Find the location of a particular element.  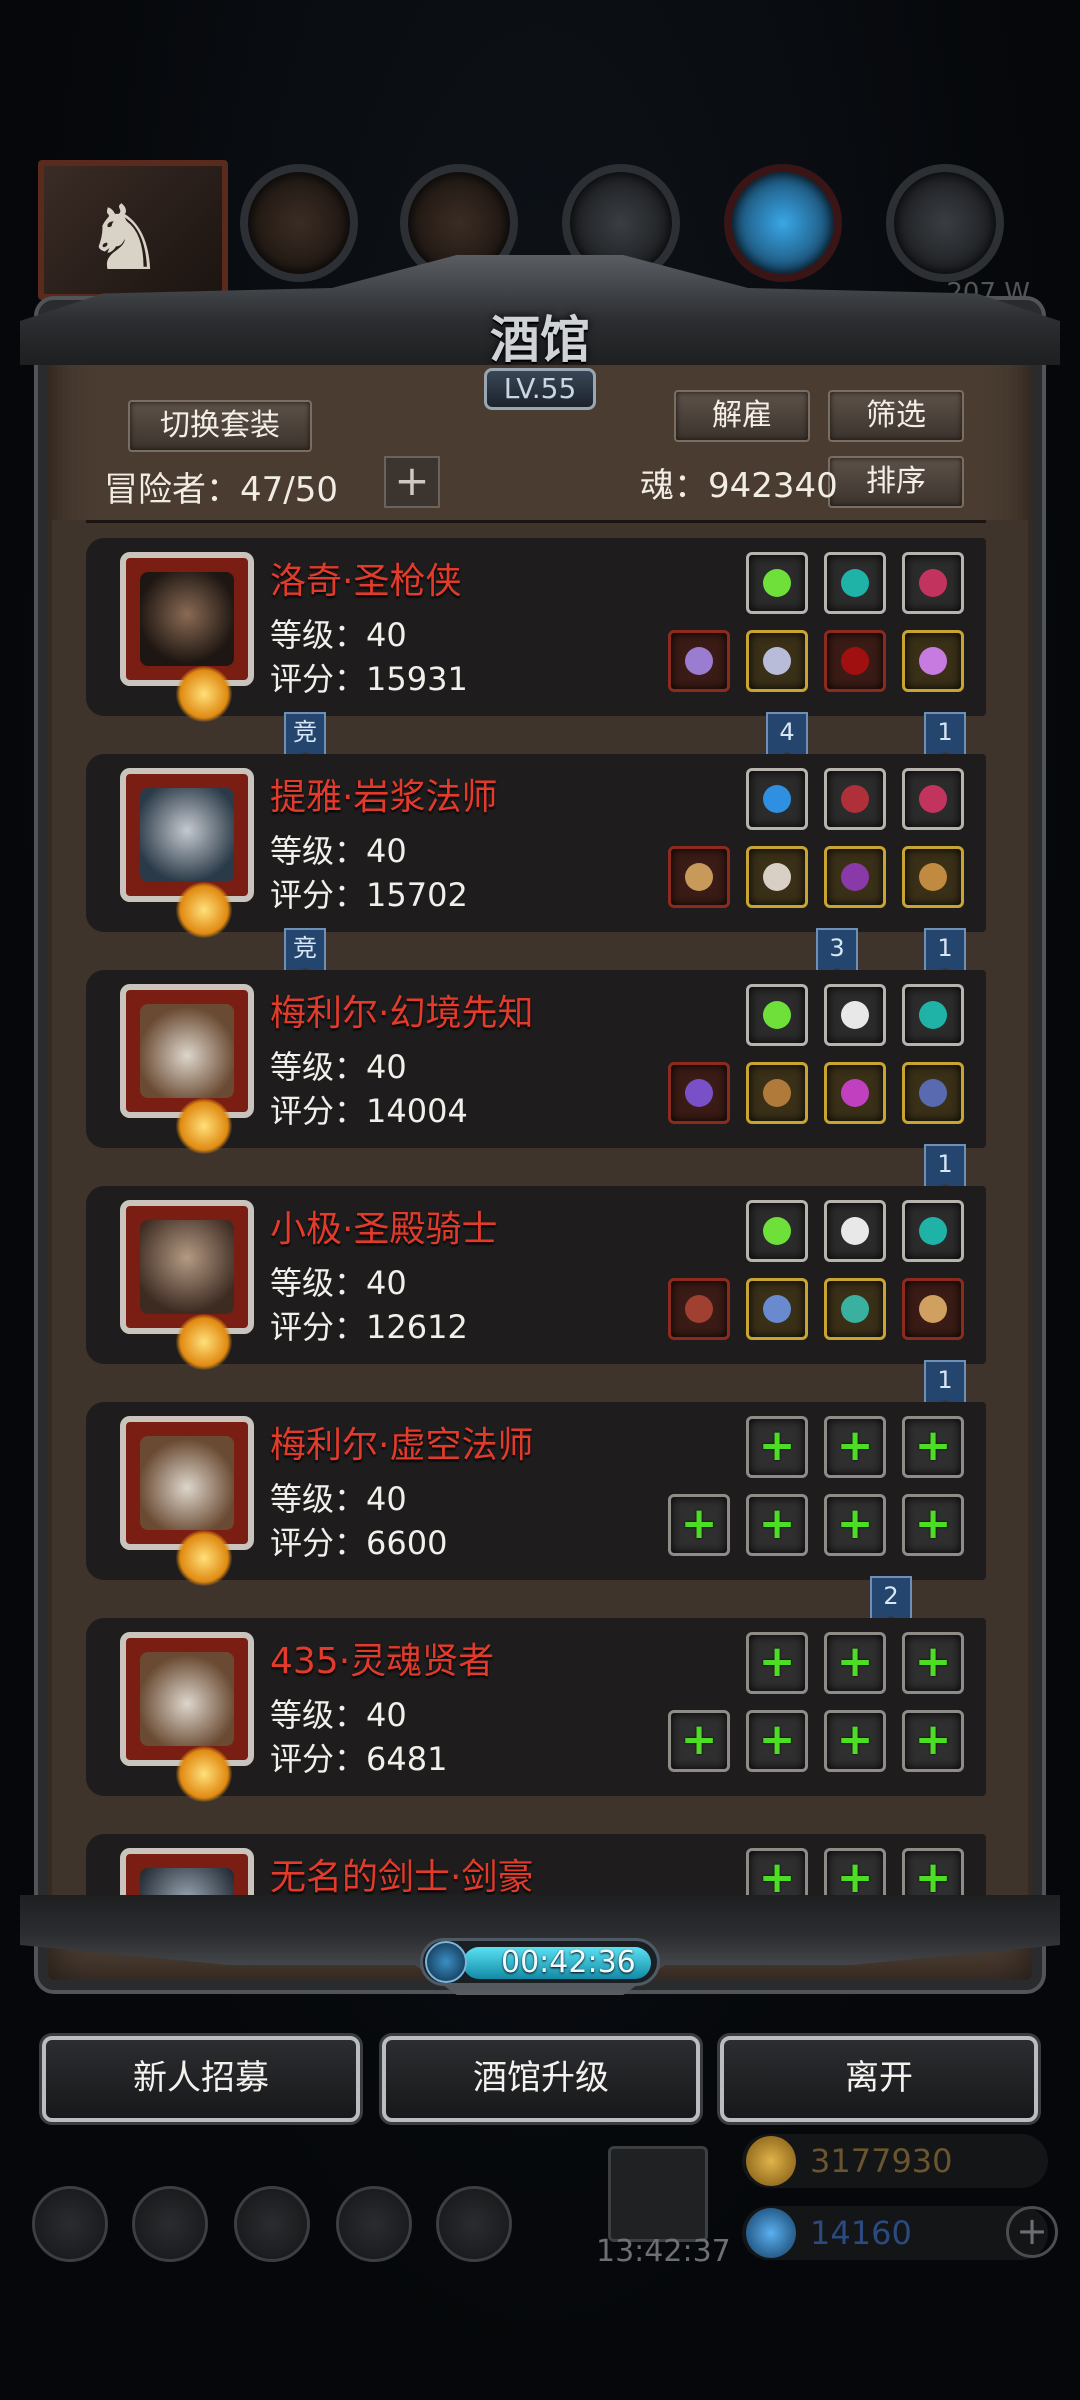

hero-card: 梅利尔·虚空法师 等级：40 评分：6600 + + + + + + + is located at coordinates (536, 1494).